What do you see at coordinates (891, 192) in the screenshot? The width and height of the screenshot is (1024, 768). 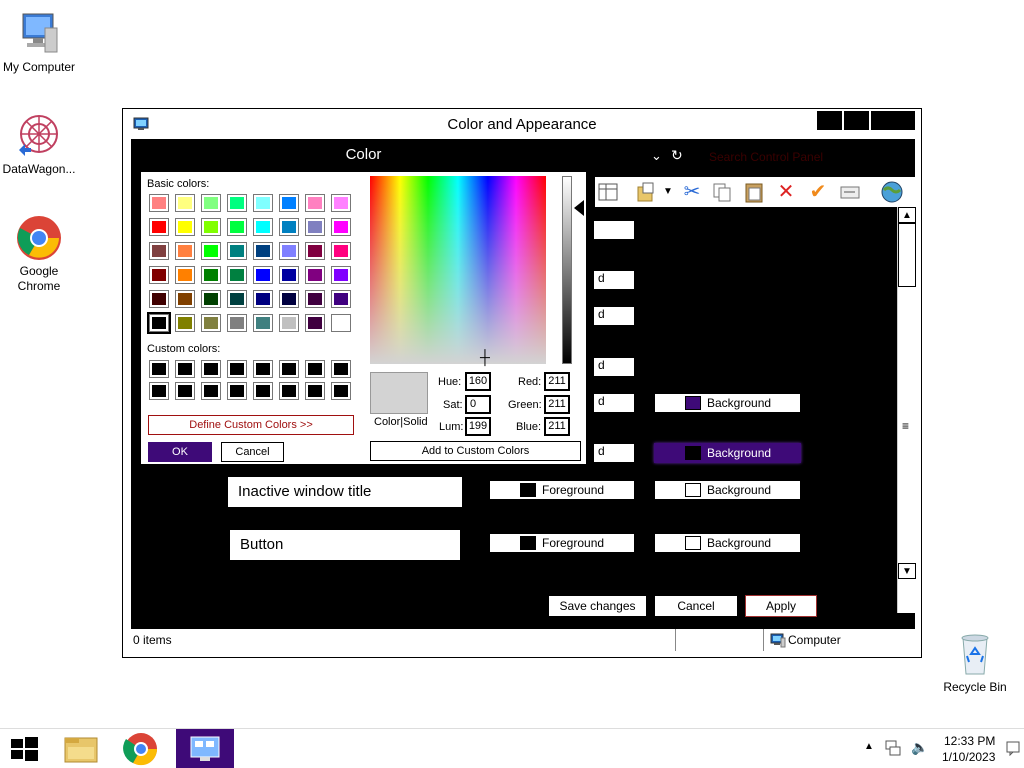 I see `globe-icon` at bounding box center [891, 192].